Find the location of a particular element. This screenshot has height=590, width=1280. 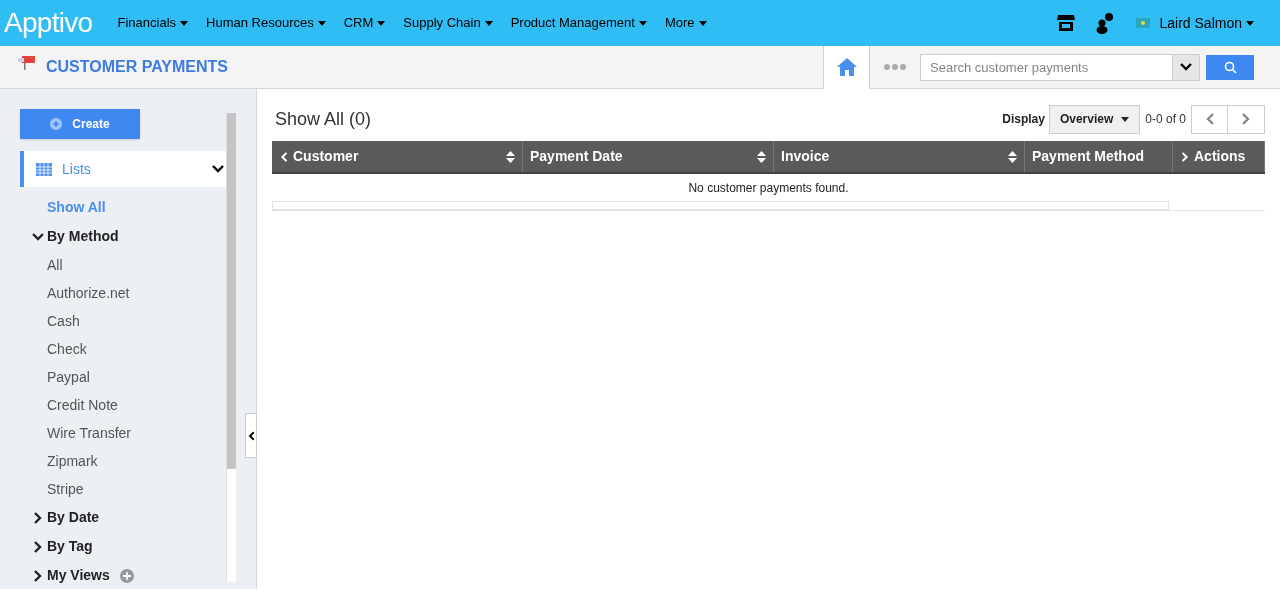

display-label: Display is located at coordinates (1023, 119).